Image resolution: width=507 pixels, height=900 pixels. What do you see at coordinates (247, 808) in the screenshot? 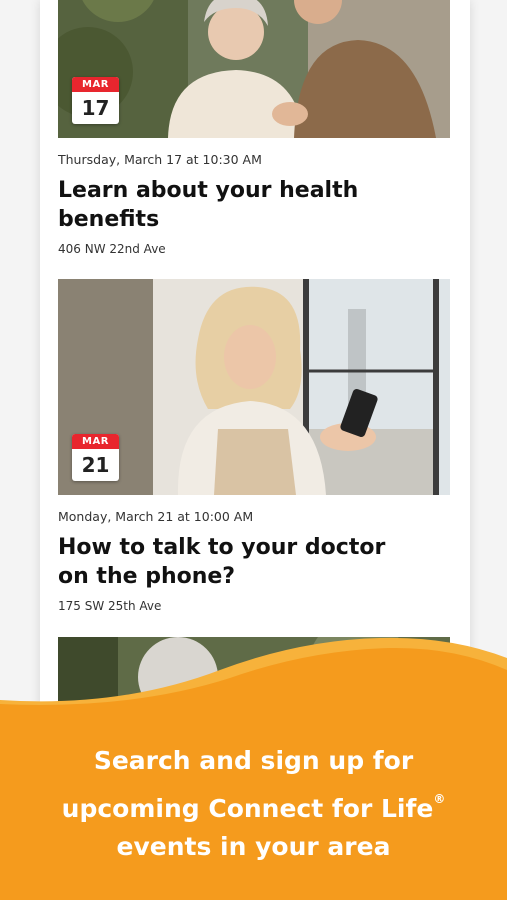
I see `promo-line-2-text: upcoming Connect for Life` at bounding box center [247, 808].